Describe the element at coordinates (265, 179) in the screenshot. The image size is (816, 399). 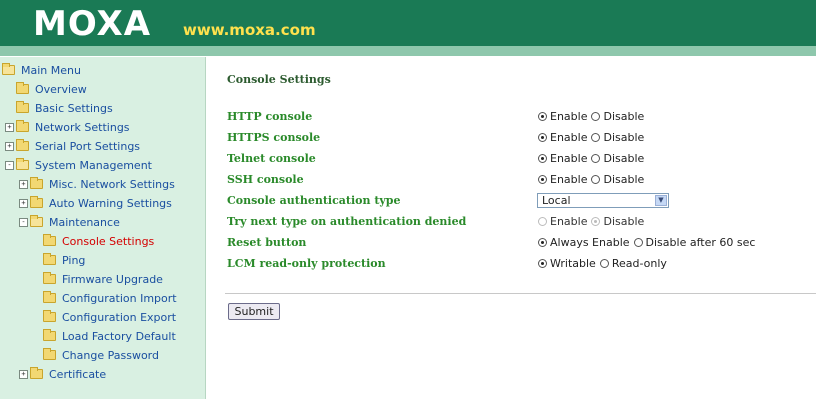
I see `ssh-console-label: SSH console` at that location.